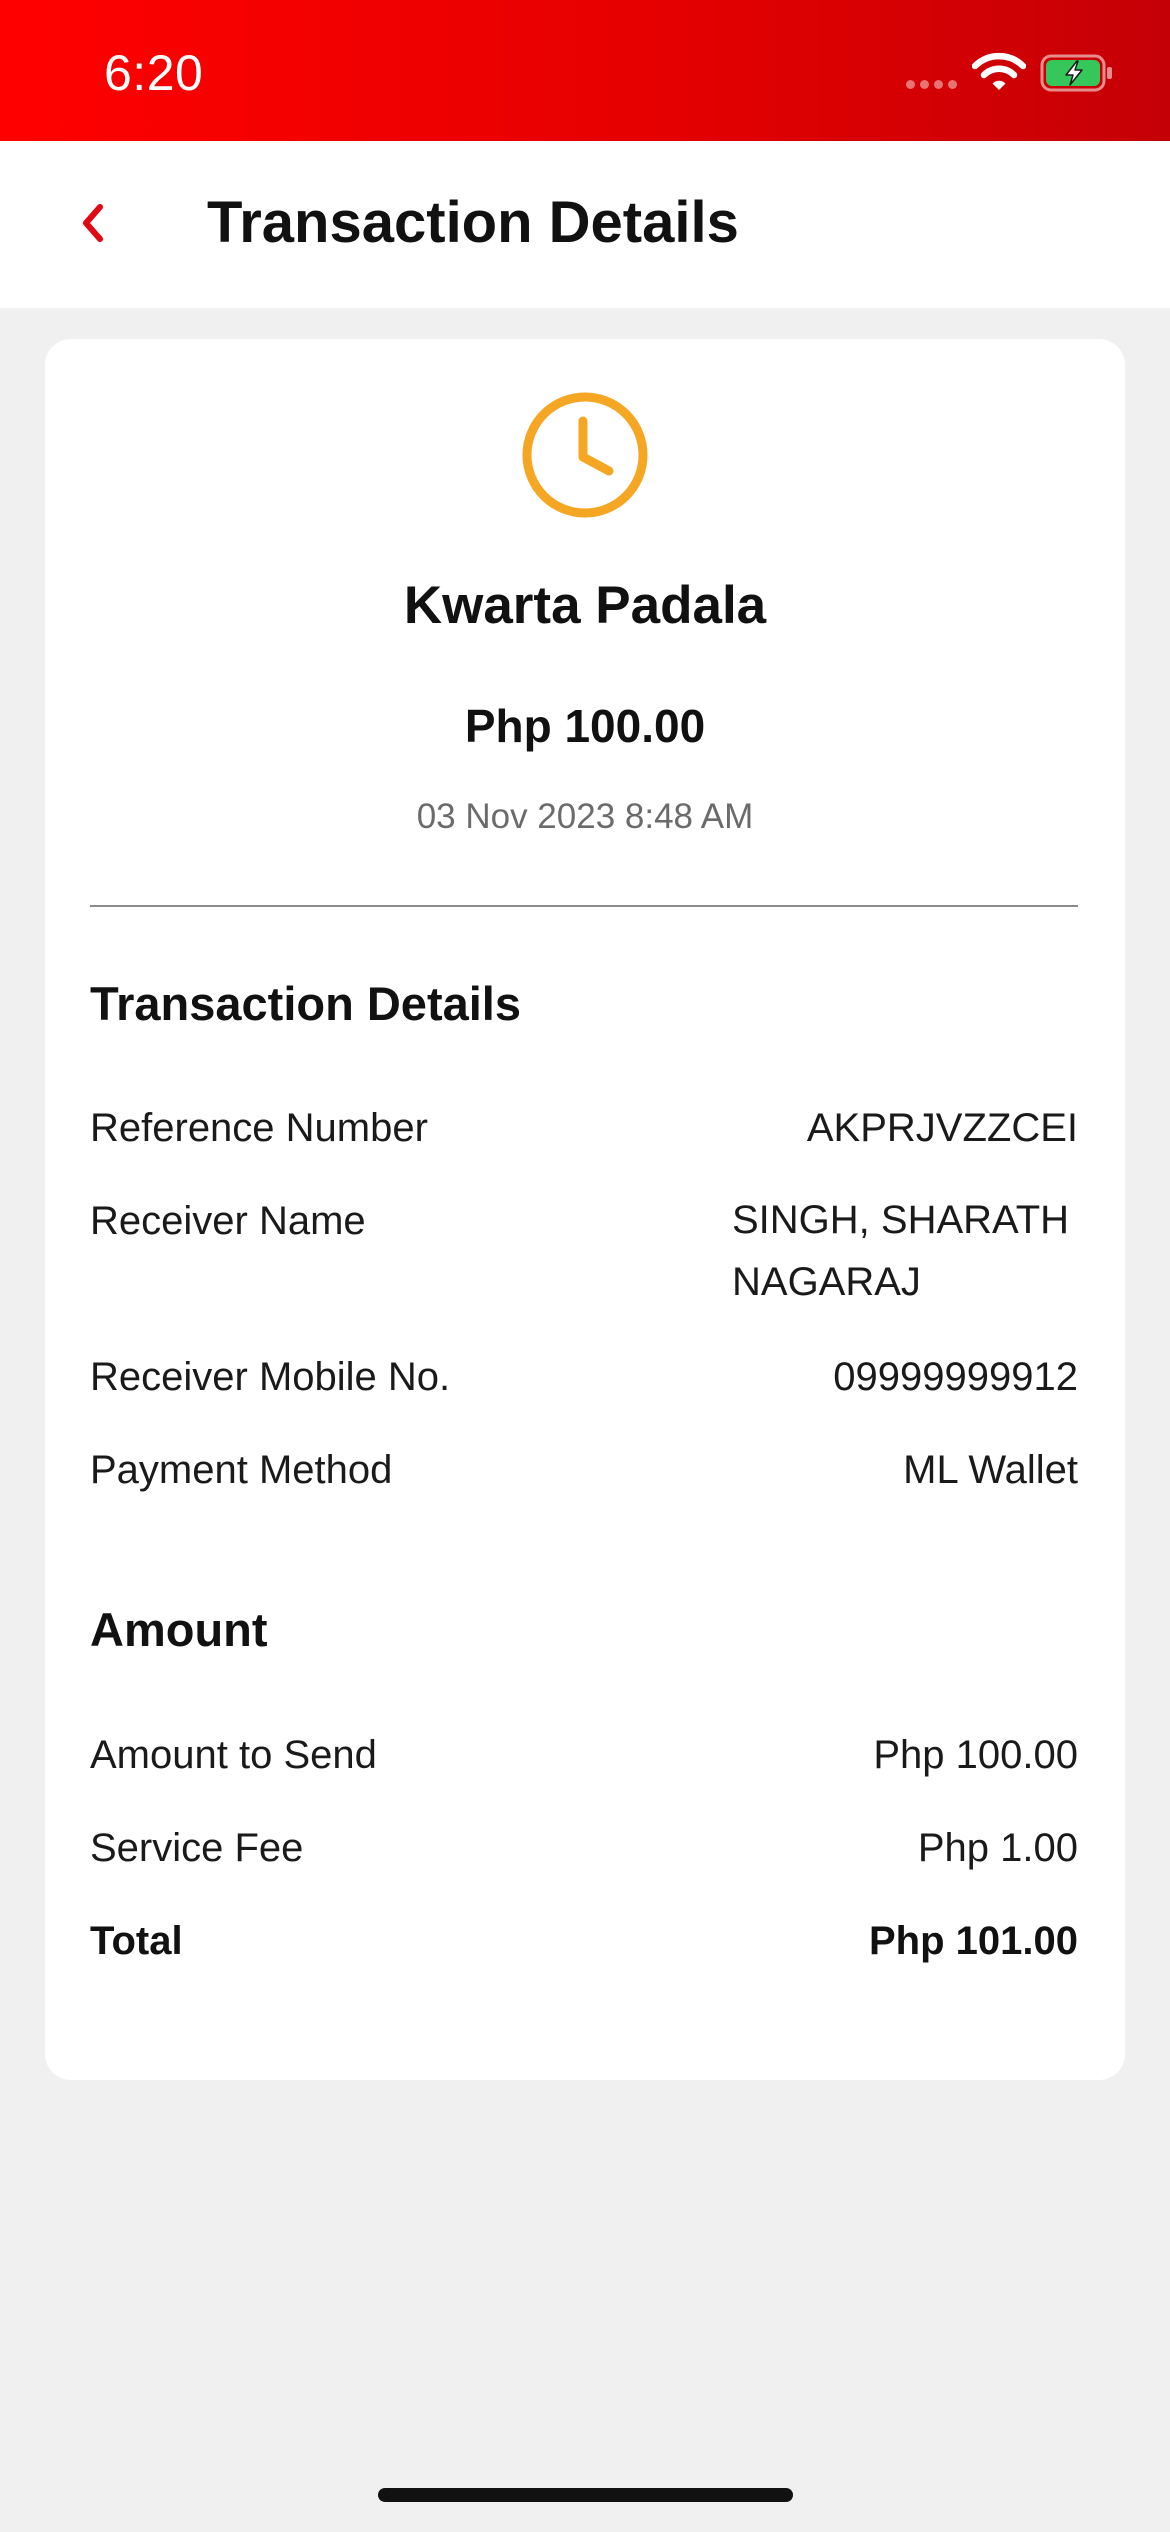 The height and width of the screenshot is (2532, 1170). Describe the element at coordinates (990, 1470) in the screenshot. I see `payment-method-value: ML Wallet` at that location.